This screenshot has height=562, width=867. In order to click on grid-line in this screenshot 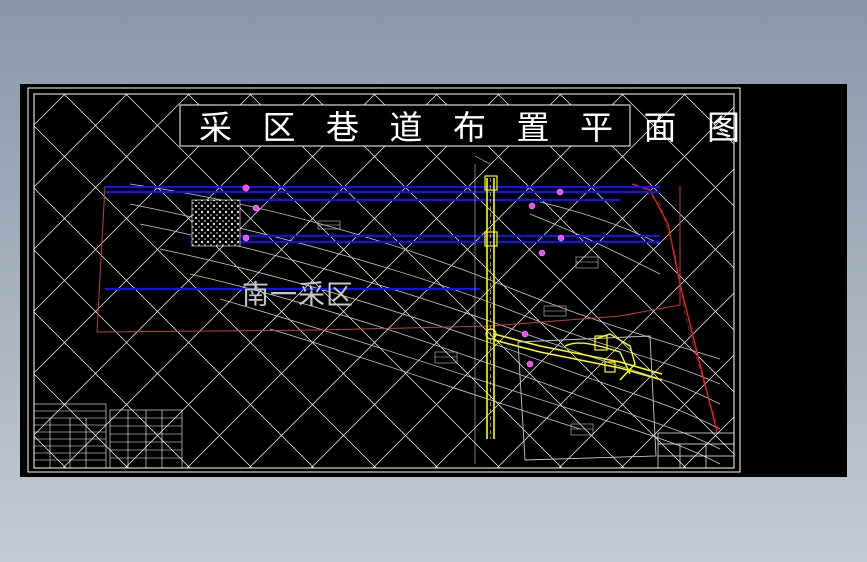, I will do `click(822, 280)`.